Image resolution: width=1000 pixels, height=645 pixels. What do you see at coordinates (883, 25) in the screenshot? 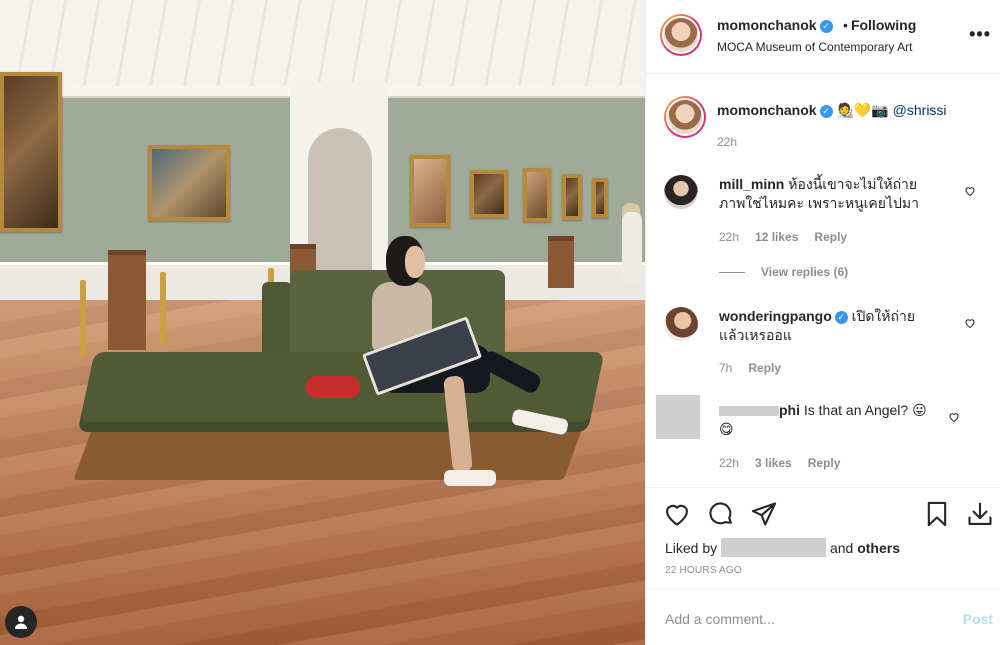
I see `following-button: Following` at bounding box center [883, 25].